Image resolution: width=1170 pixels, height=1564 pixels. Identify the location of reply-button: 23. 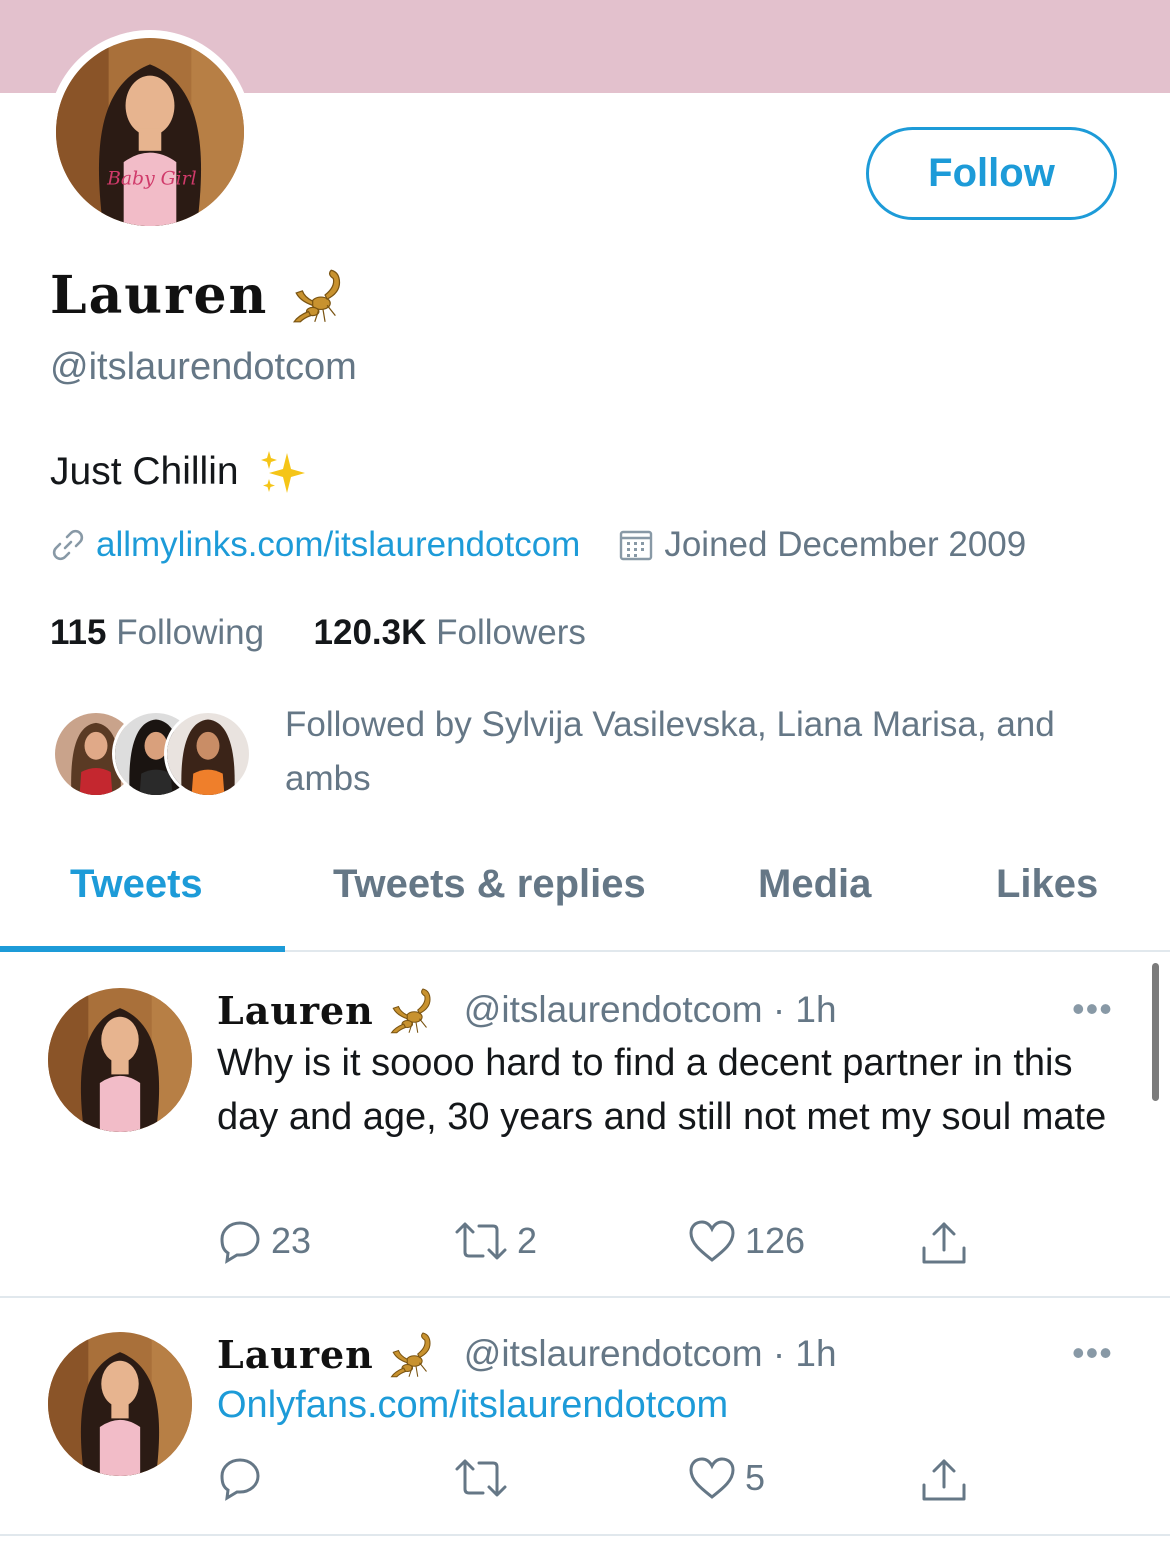
(264, 1241).